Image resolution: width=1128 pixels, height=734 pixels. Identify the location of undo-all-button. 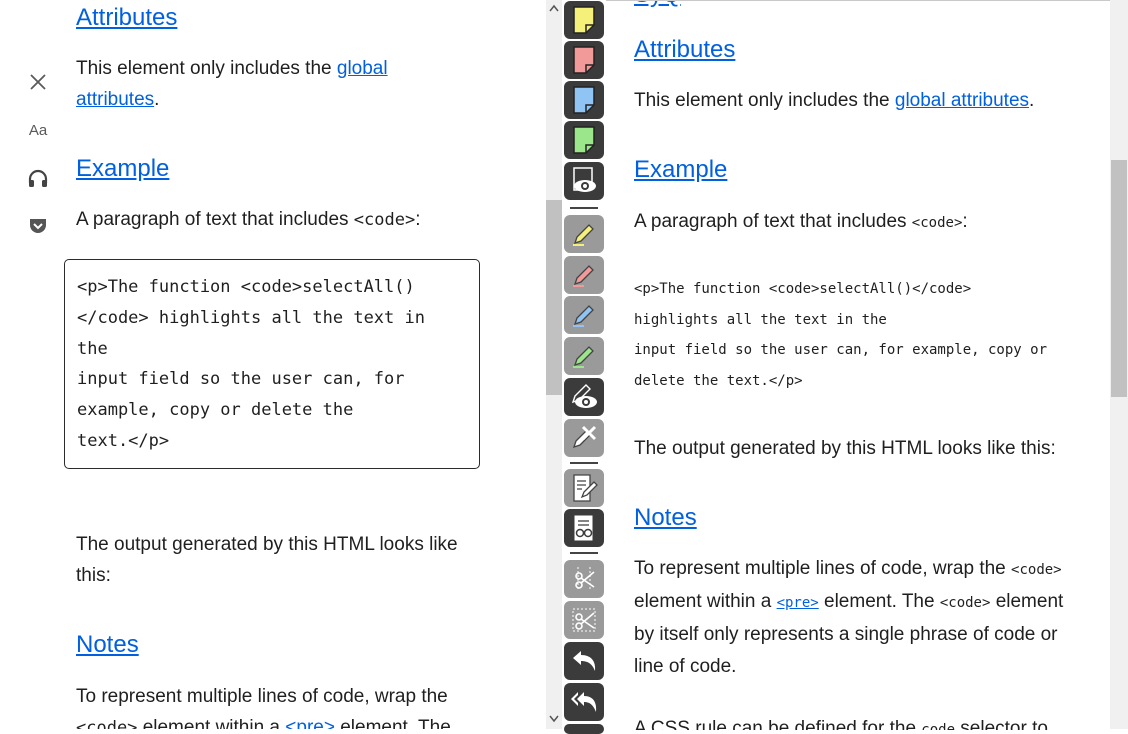
(584, 702).